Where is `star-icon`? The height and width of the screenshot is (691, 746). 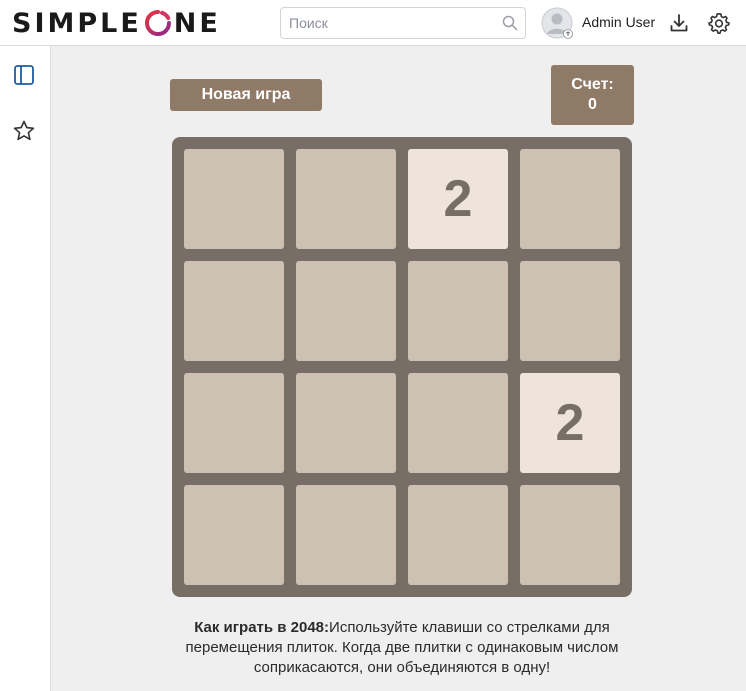
star-icon is located at coordinates (24, 131).